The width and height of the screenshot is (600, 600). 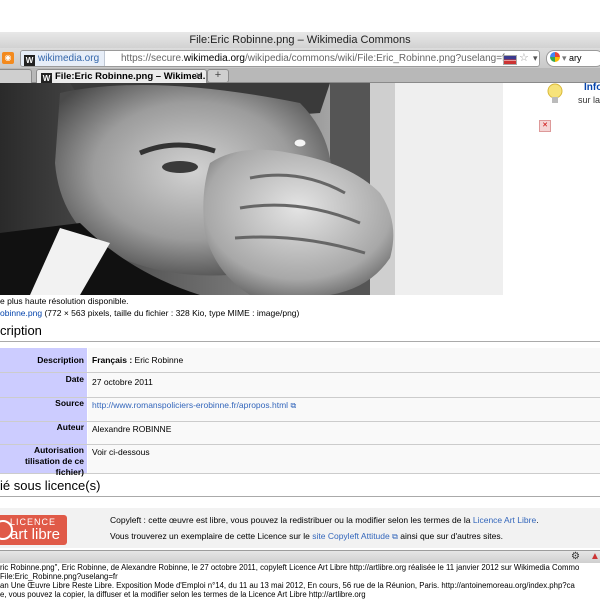 What do you see at coordinates (59, 576) in the screenshot?
I see `caption-line: File:Eric_Robinne.png?uselang=fr` at bounding box center [59, 576].